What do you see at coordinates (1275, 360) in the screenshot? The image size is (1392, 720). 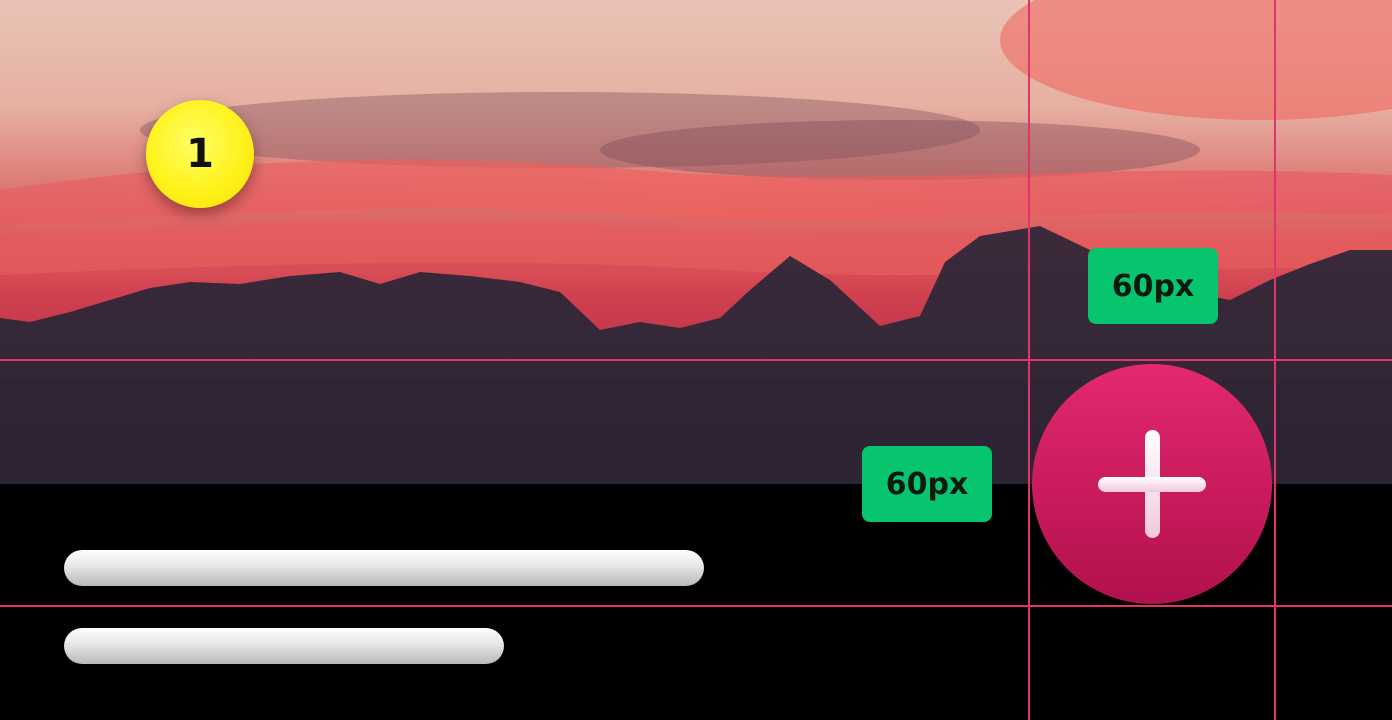 I see `vertical-guide-right` at bounding box center [1275, 360].